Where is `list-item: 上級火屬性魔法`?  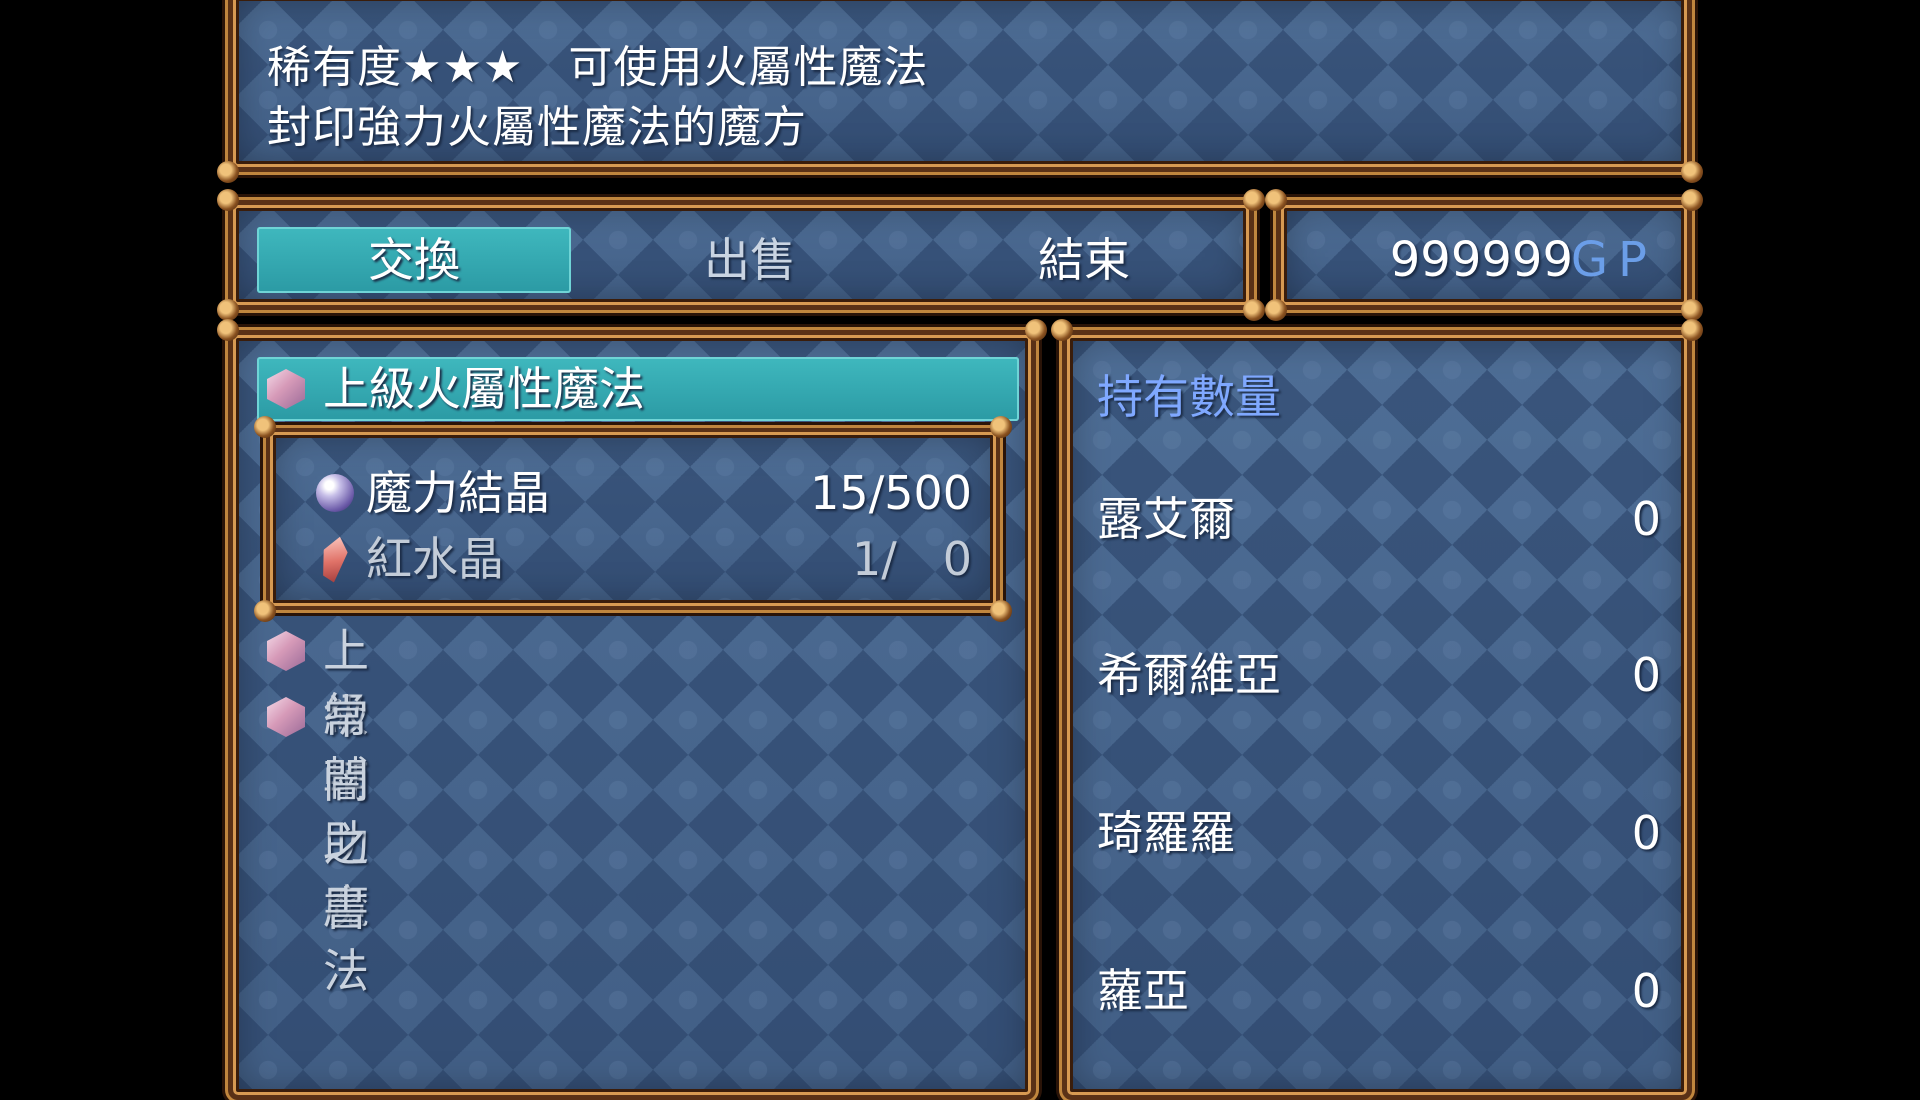
list-item: 上級火屬性魔法 is located at coordinates (638, 389).